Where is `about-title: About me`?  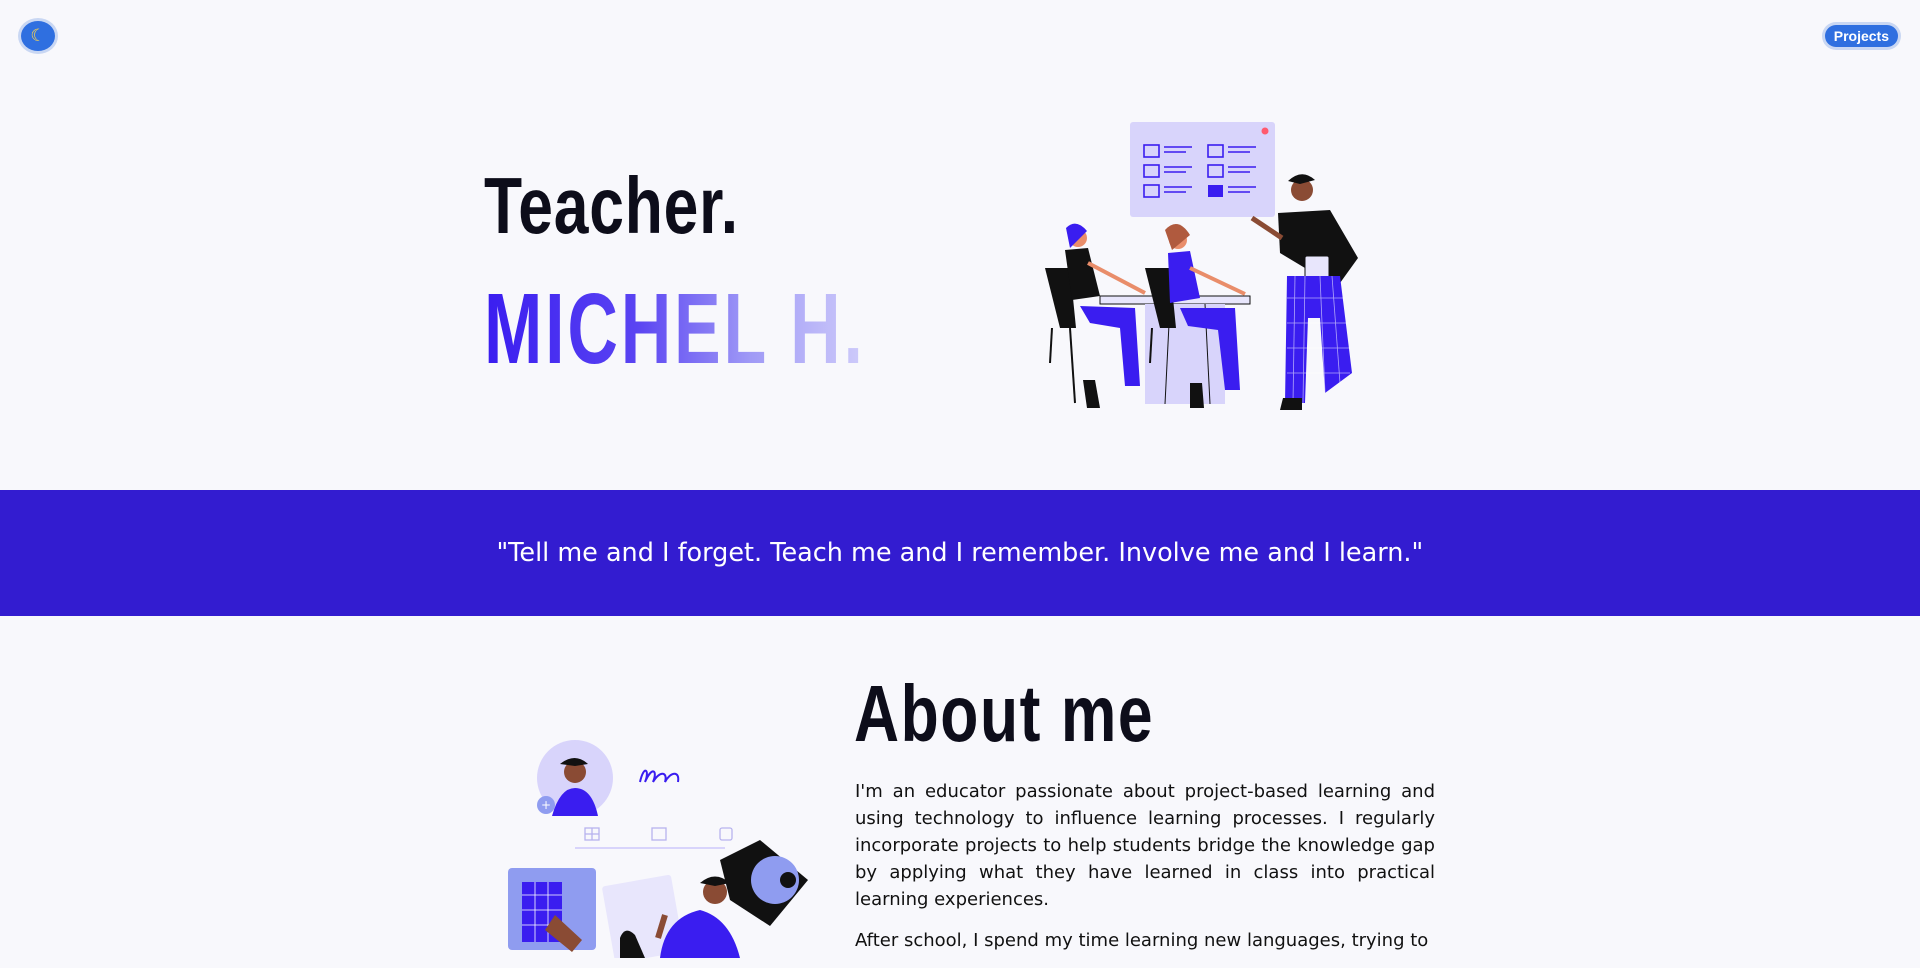
about-title: About me is located at coordinates (1004, 713).